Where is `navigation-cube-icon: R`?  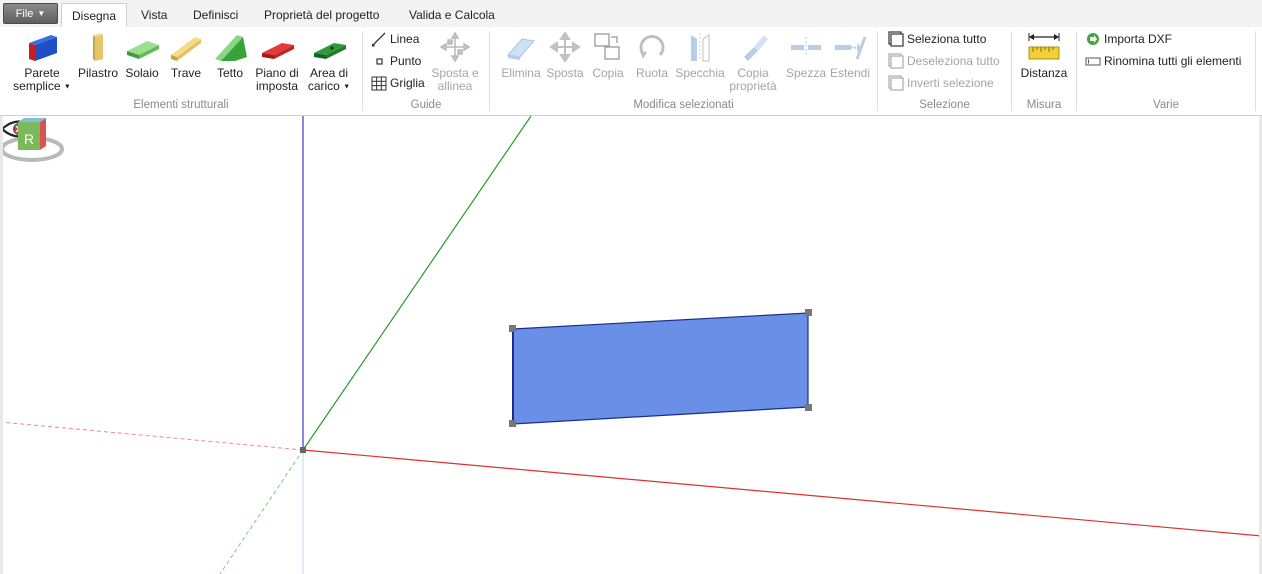 navigation-cube-icon: R is located at coordinates (32, 142).